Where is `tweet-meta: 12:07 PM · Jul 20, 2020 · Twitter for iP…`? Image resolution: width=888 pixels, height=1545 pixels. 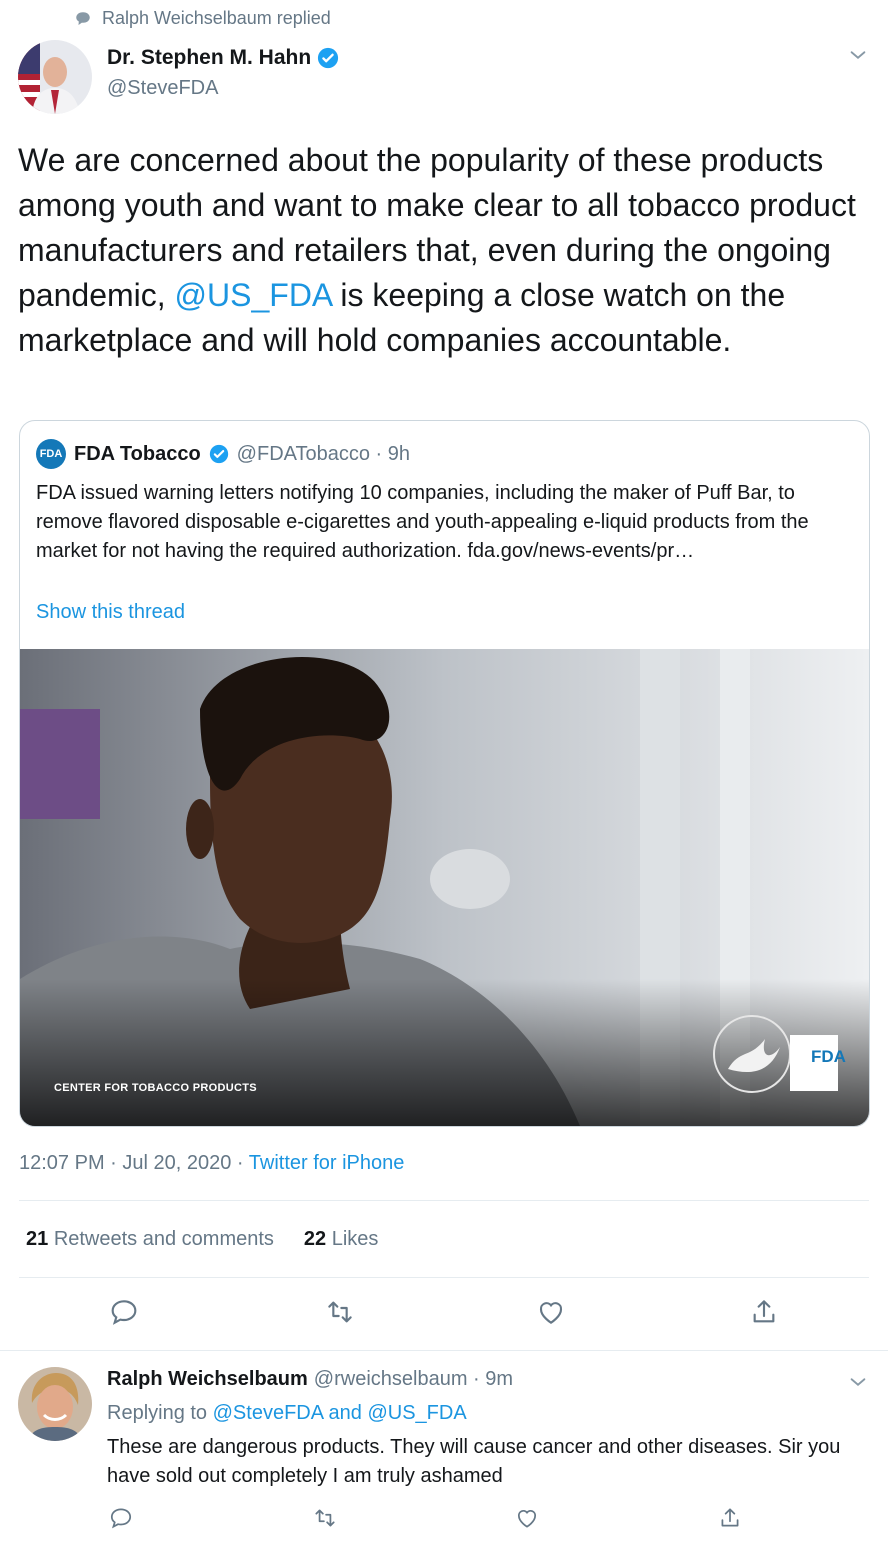 tweet-meta: 12:07 PM · Jul 20, 2020 · Twitter for iP… is located at coordinates (211, 1163).